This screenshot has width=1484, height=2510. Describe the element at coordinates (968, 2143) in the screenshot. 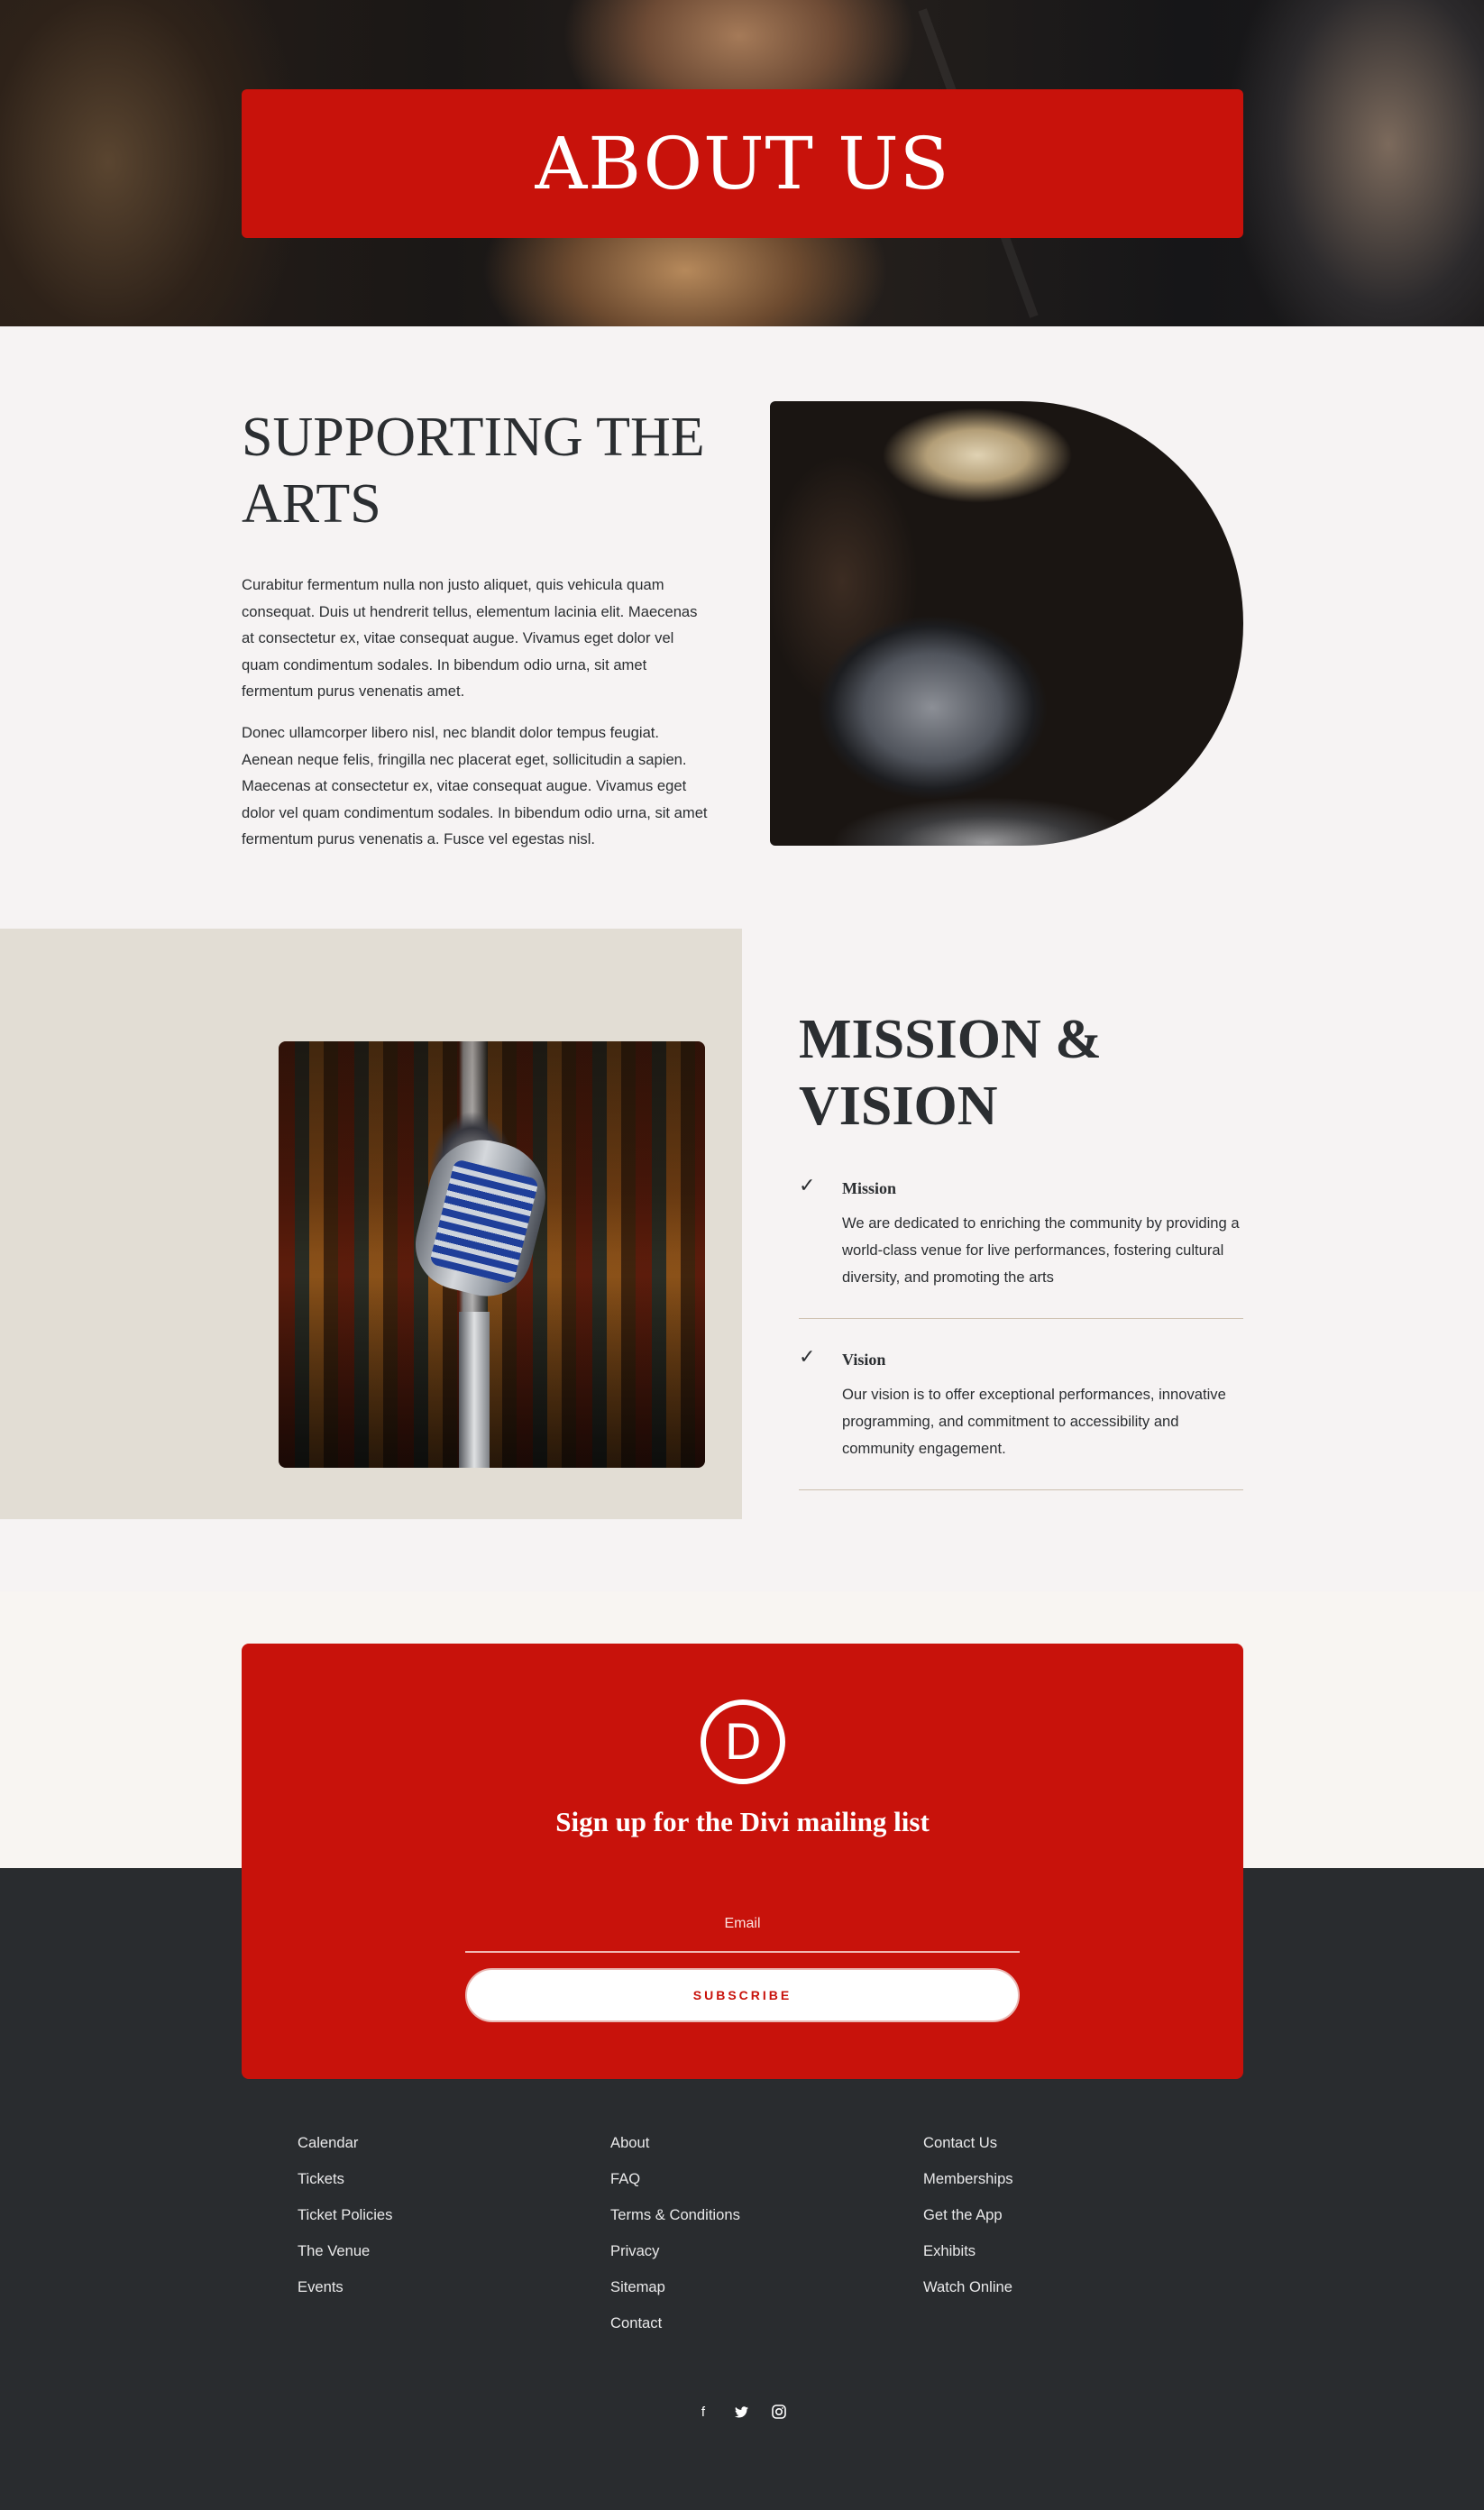

I see `footer-link-contact-us: Contact Us` at that location.